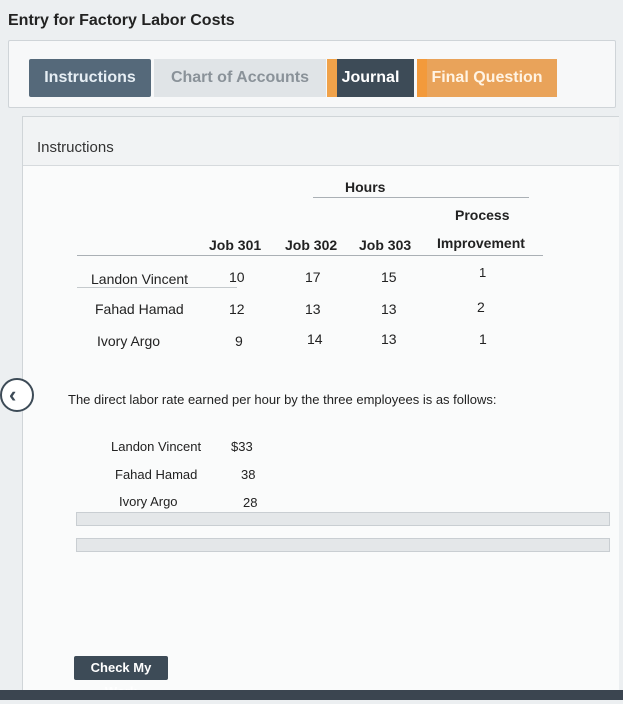 This screenshot has width=623, height=704. What do you see at coordinates (321, 141) in the screenshot?
I see `panel-header: Instructions` at bounding box center [321, 141].